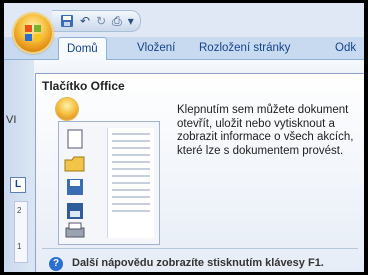 The width and height of the screenshot is (368, 275). Describe the element at coordinates (130, 183) in the screenshot. I see `recent-documents-list` at that location.